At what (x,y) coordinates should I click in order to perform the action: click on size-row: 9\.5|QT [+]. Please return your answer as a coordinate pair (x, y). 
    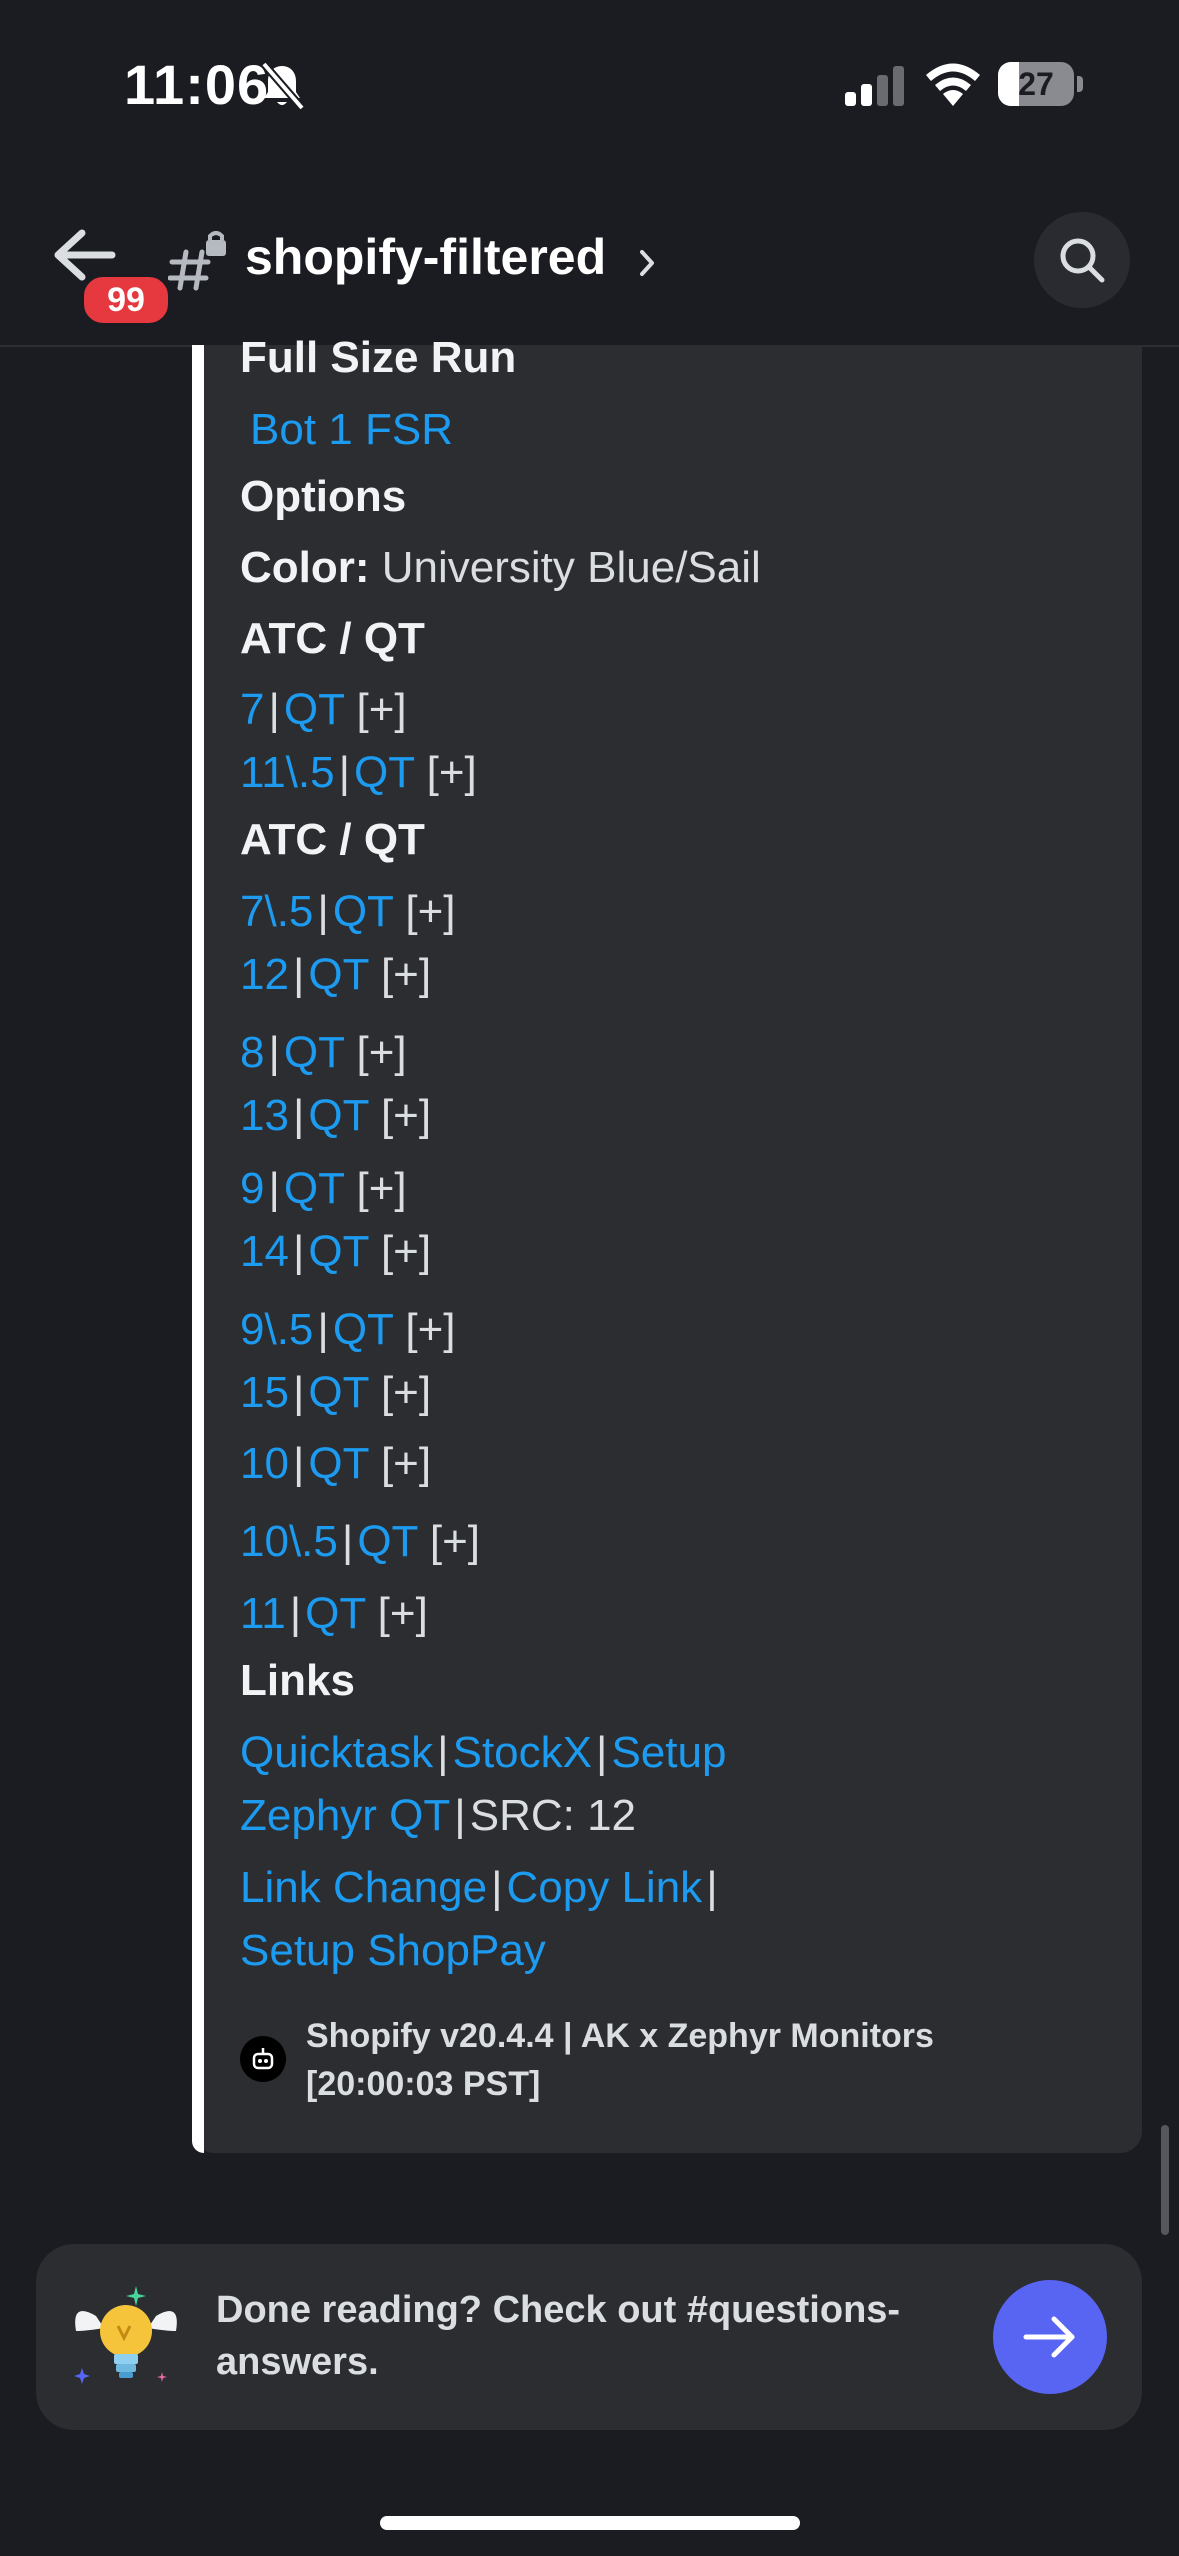
    Looking at the image, I should click on (348, 1329).